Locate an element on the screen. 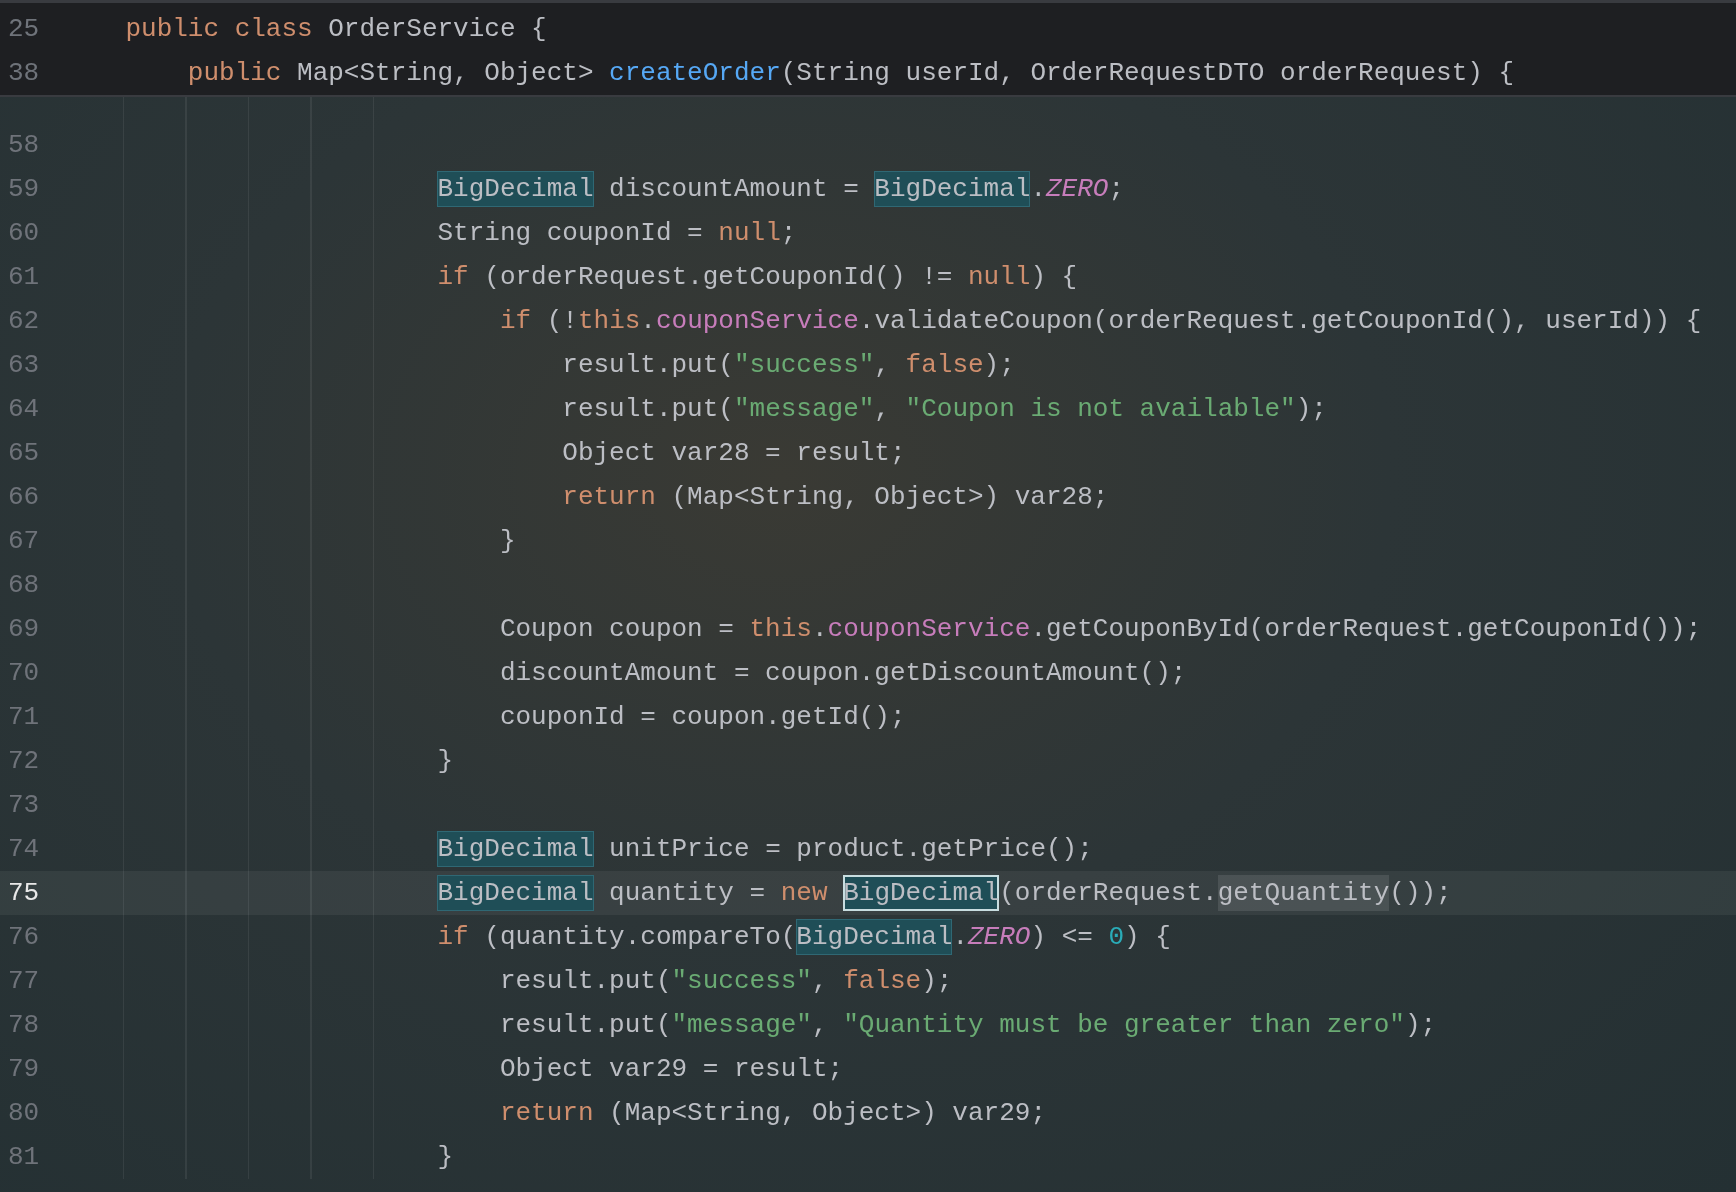 The width and height of the screenshot is (1736, 1192). code-line: BigDecimal discountAmount = BigDecimal.ZERO; is located at coordinates (594, 189).